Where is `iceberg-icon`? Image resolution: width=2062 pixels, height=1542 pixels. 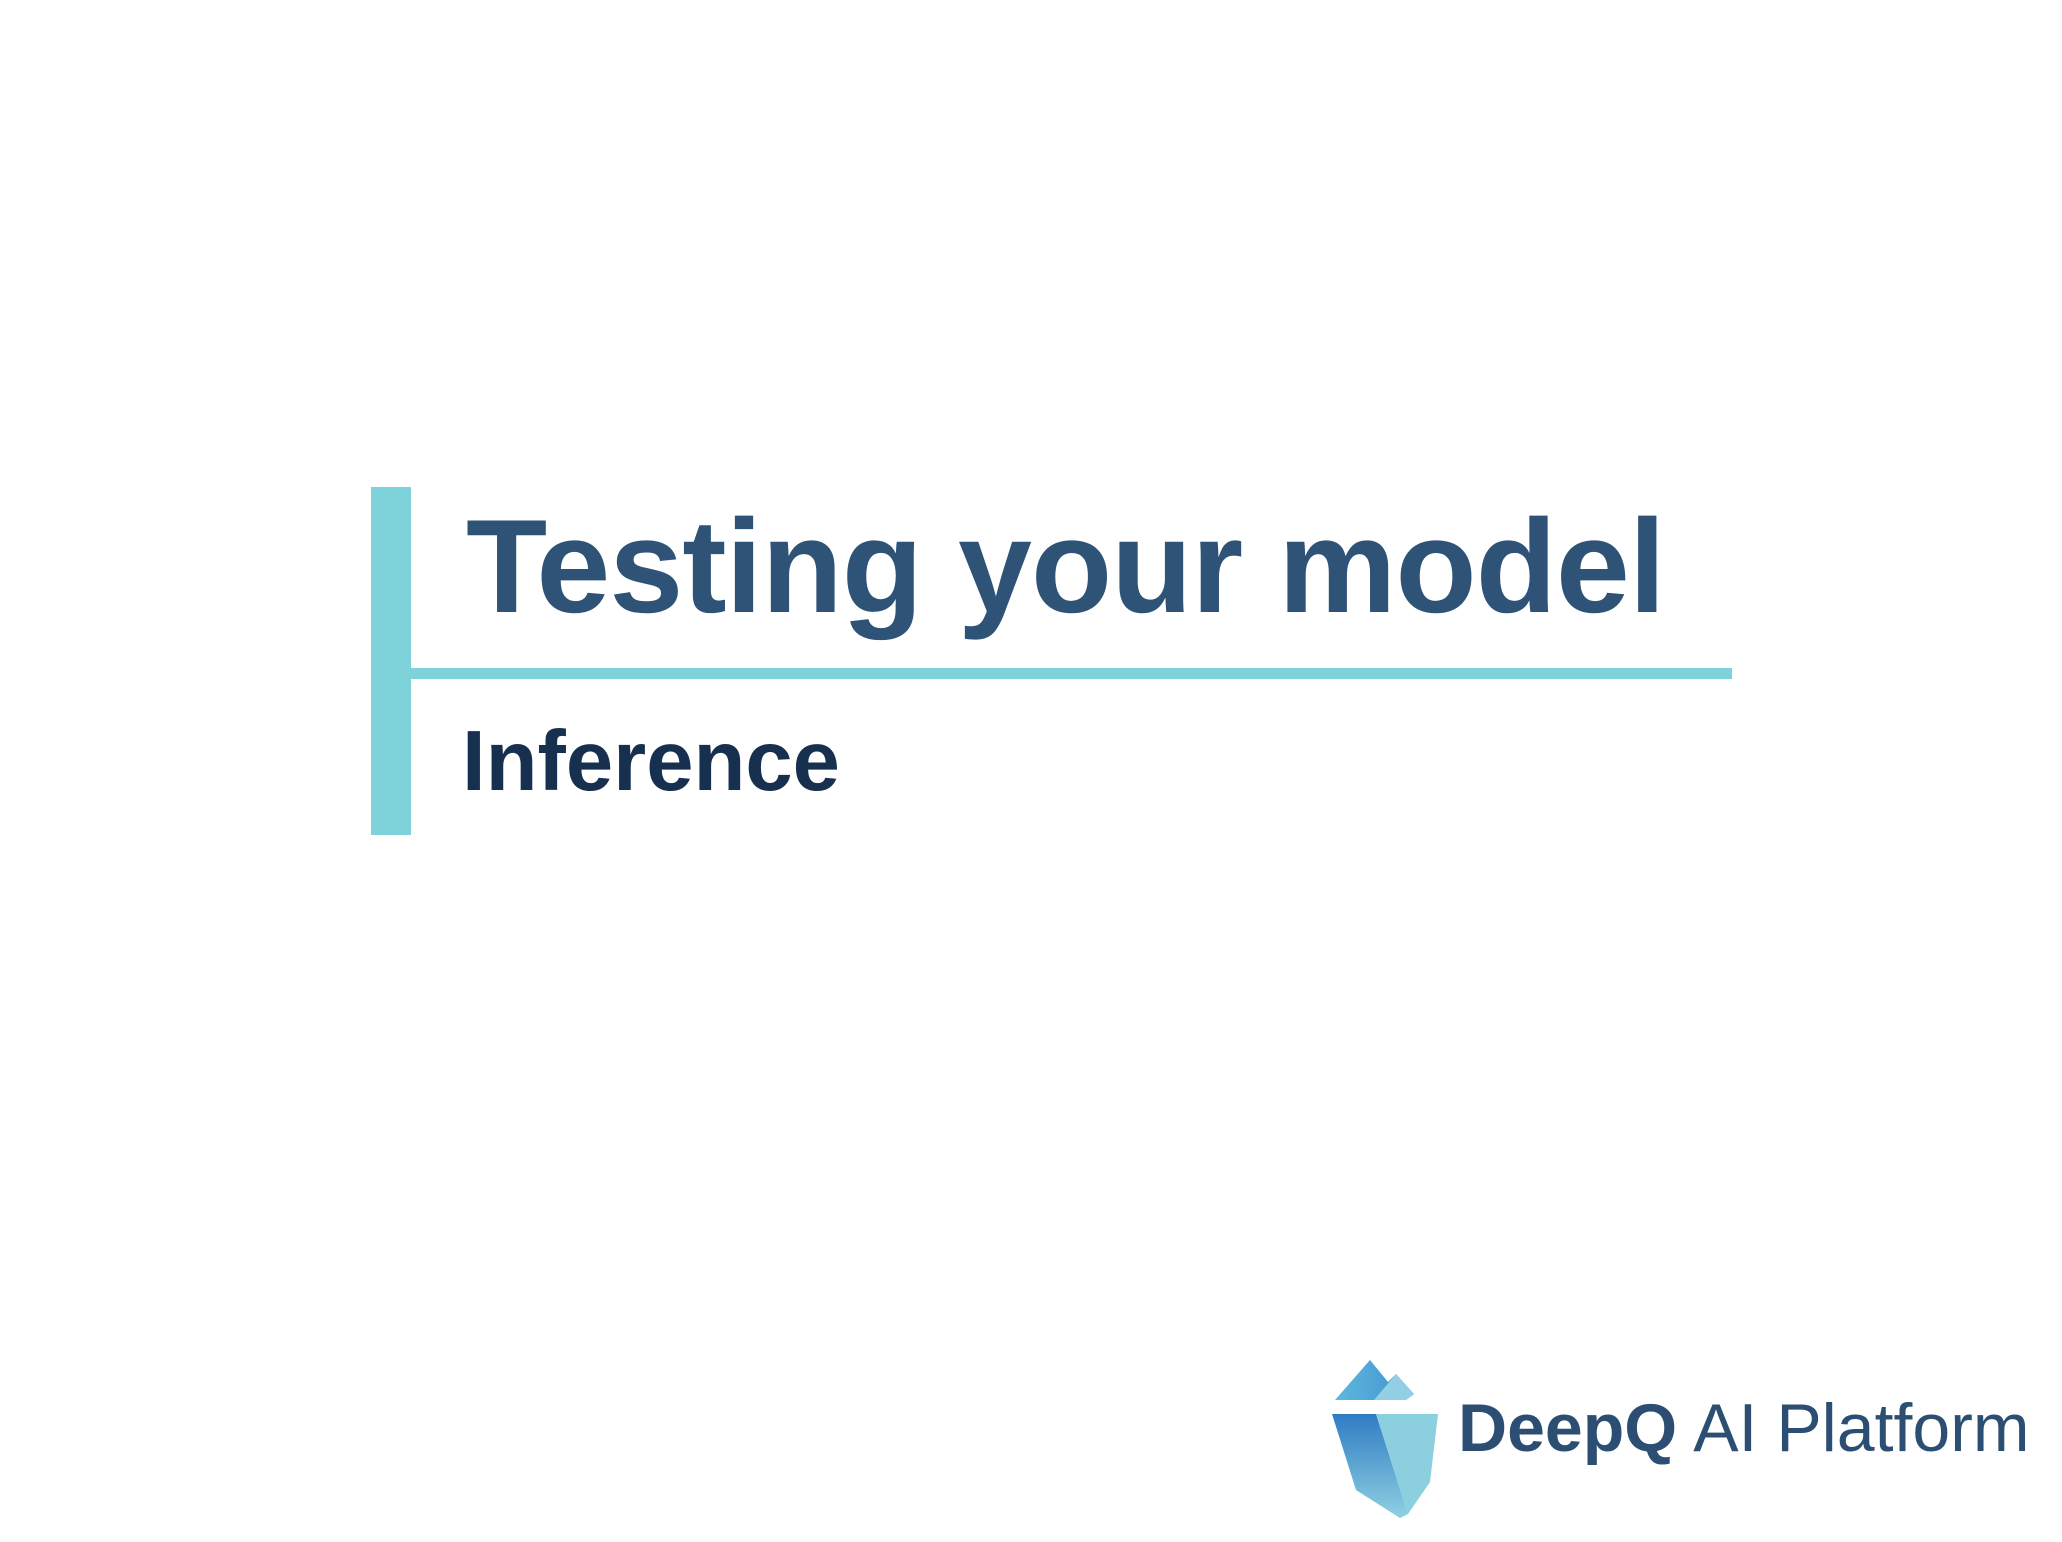
iceberg-icon is located at coordinates (1385, 1439).